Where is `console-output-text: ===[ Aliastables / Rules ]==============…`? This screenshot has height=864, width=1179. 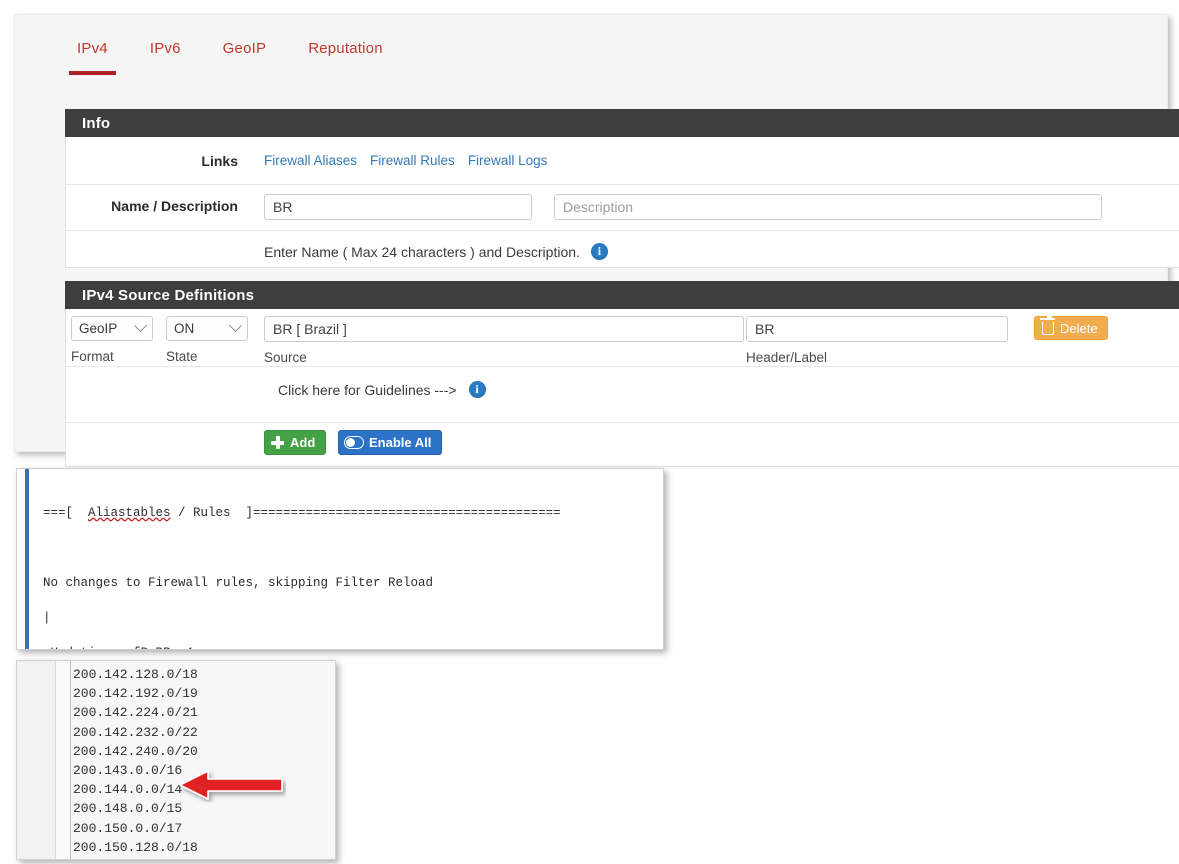 console-output-text: ===[ Aliastables / Rules ]==============… is located at coordinates (350, 568).